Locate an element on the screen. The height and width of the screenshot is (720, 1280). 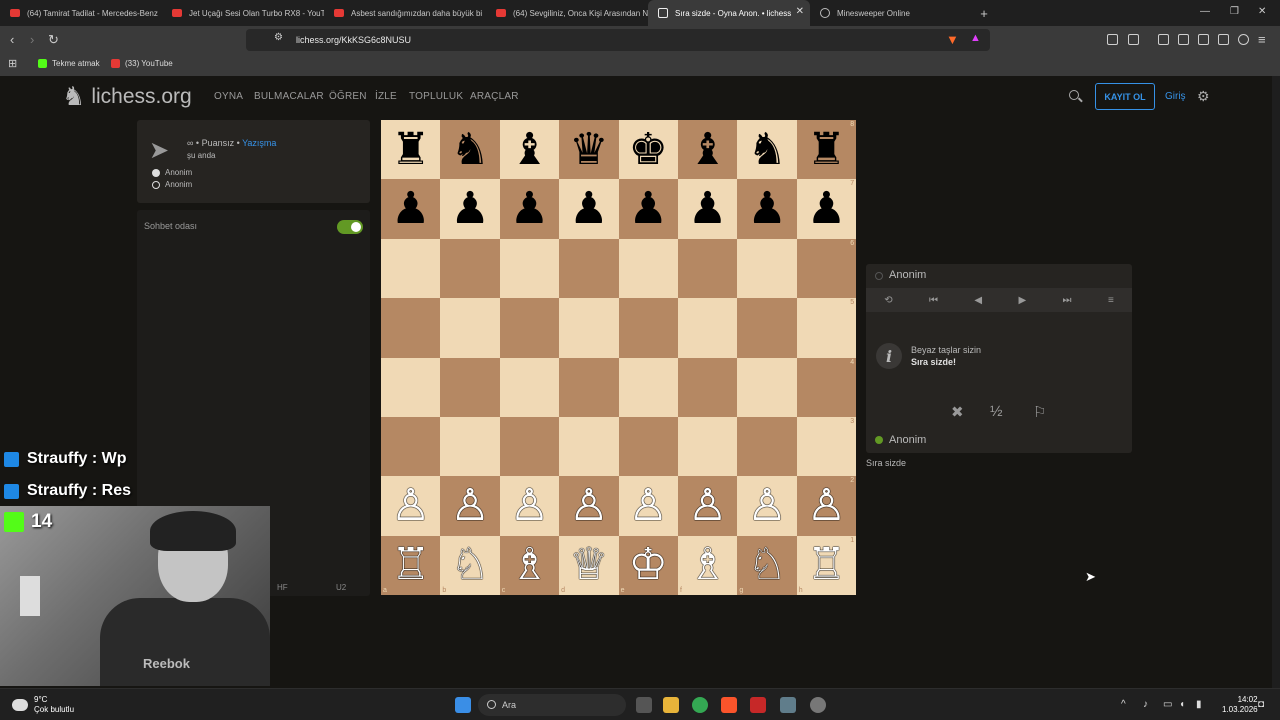
chat-tab-u2: U2 is located at coordinates (341, 587).